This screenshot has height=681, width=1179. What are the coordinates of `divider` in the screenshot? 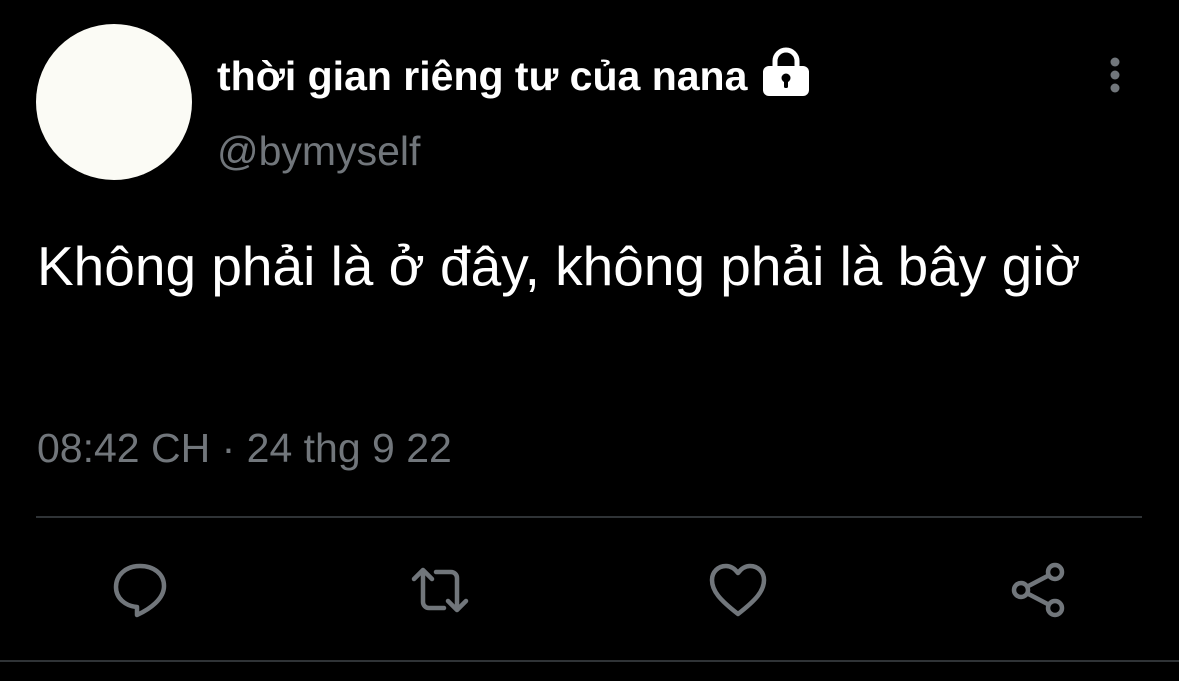 It's located at (589, 517).